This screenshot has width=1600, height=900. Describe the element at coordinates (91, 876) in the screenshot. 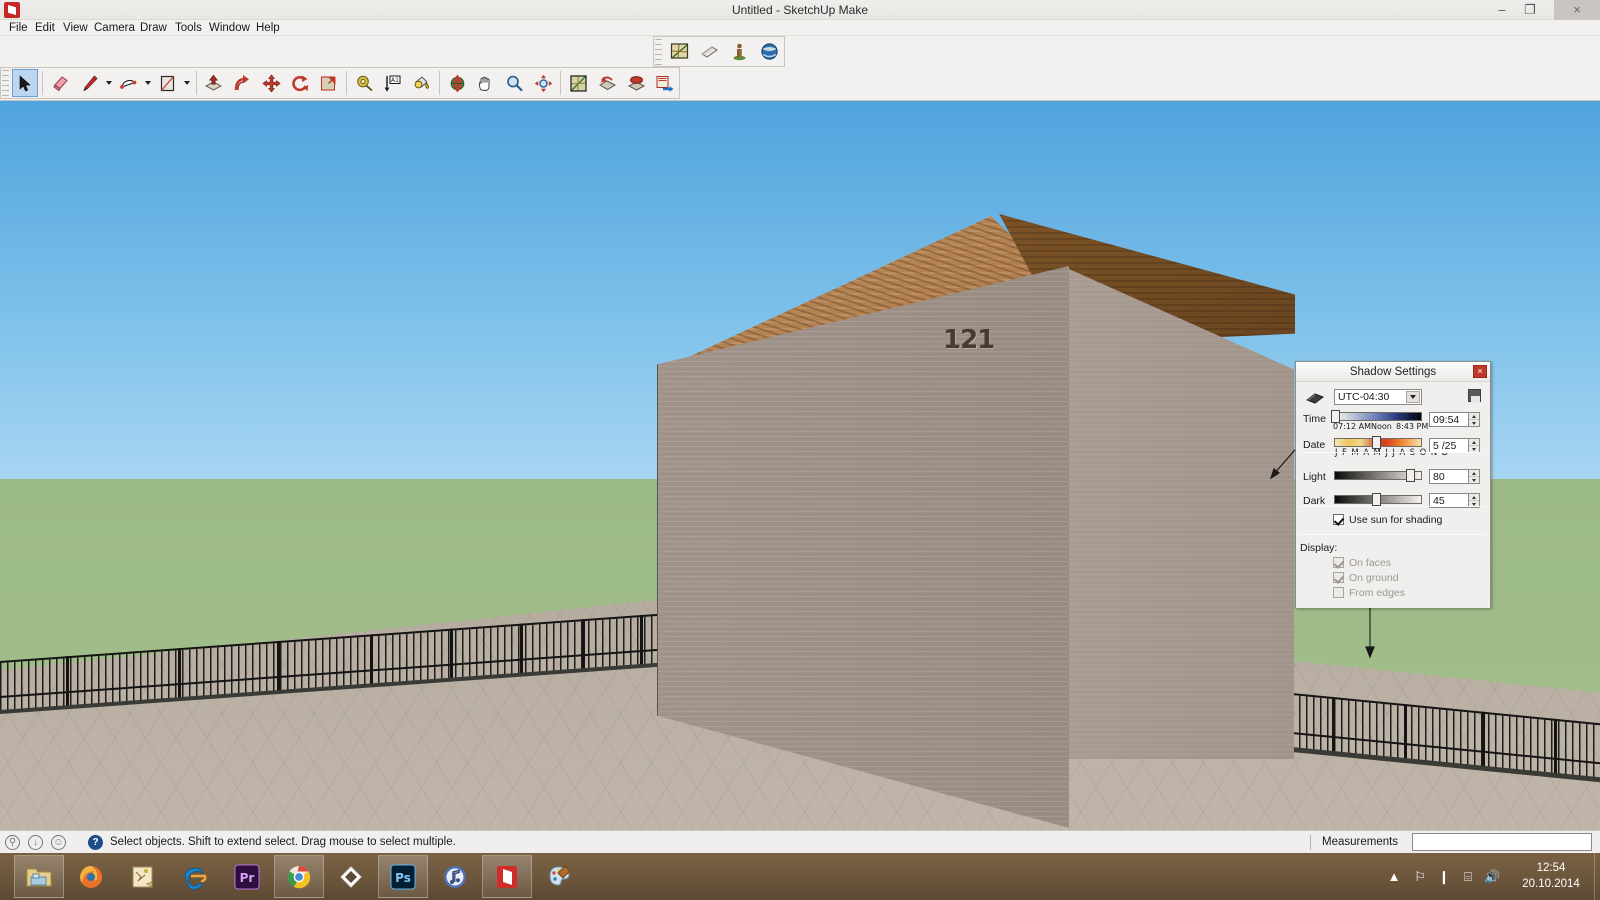

I see `taskbar-firefox` at that location.